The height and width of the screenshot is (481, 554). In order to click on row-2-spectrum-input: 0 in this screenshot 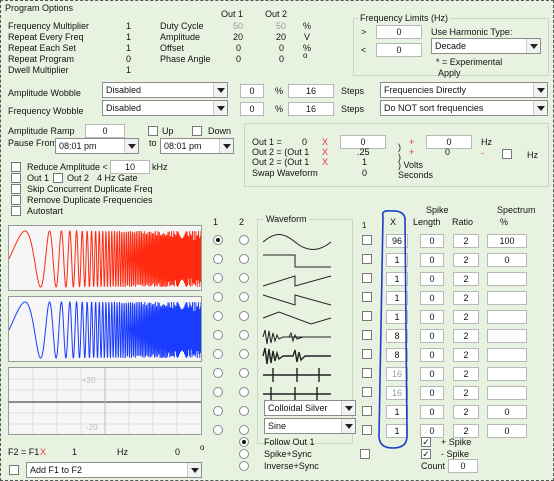, I will do `click(507, 260)`.